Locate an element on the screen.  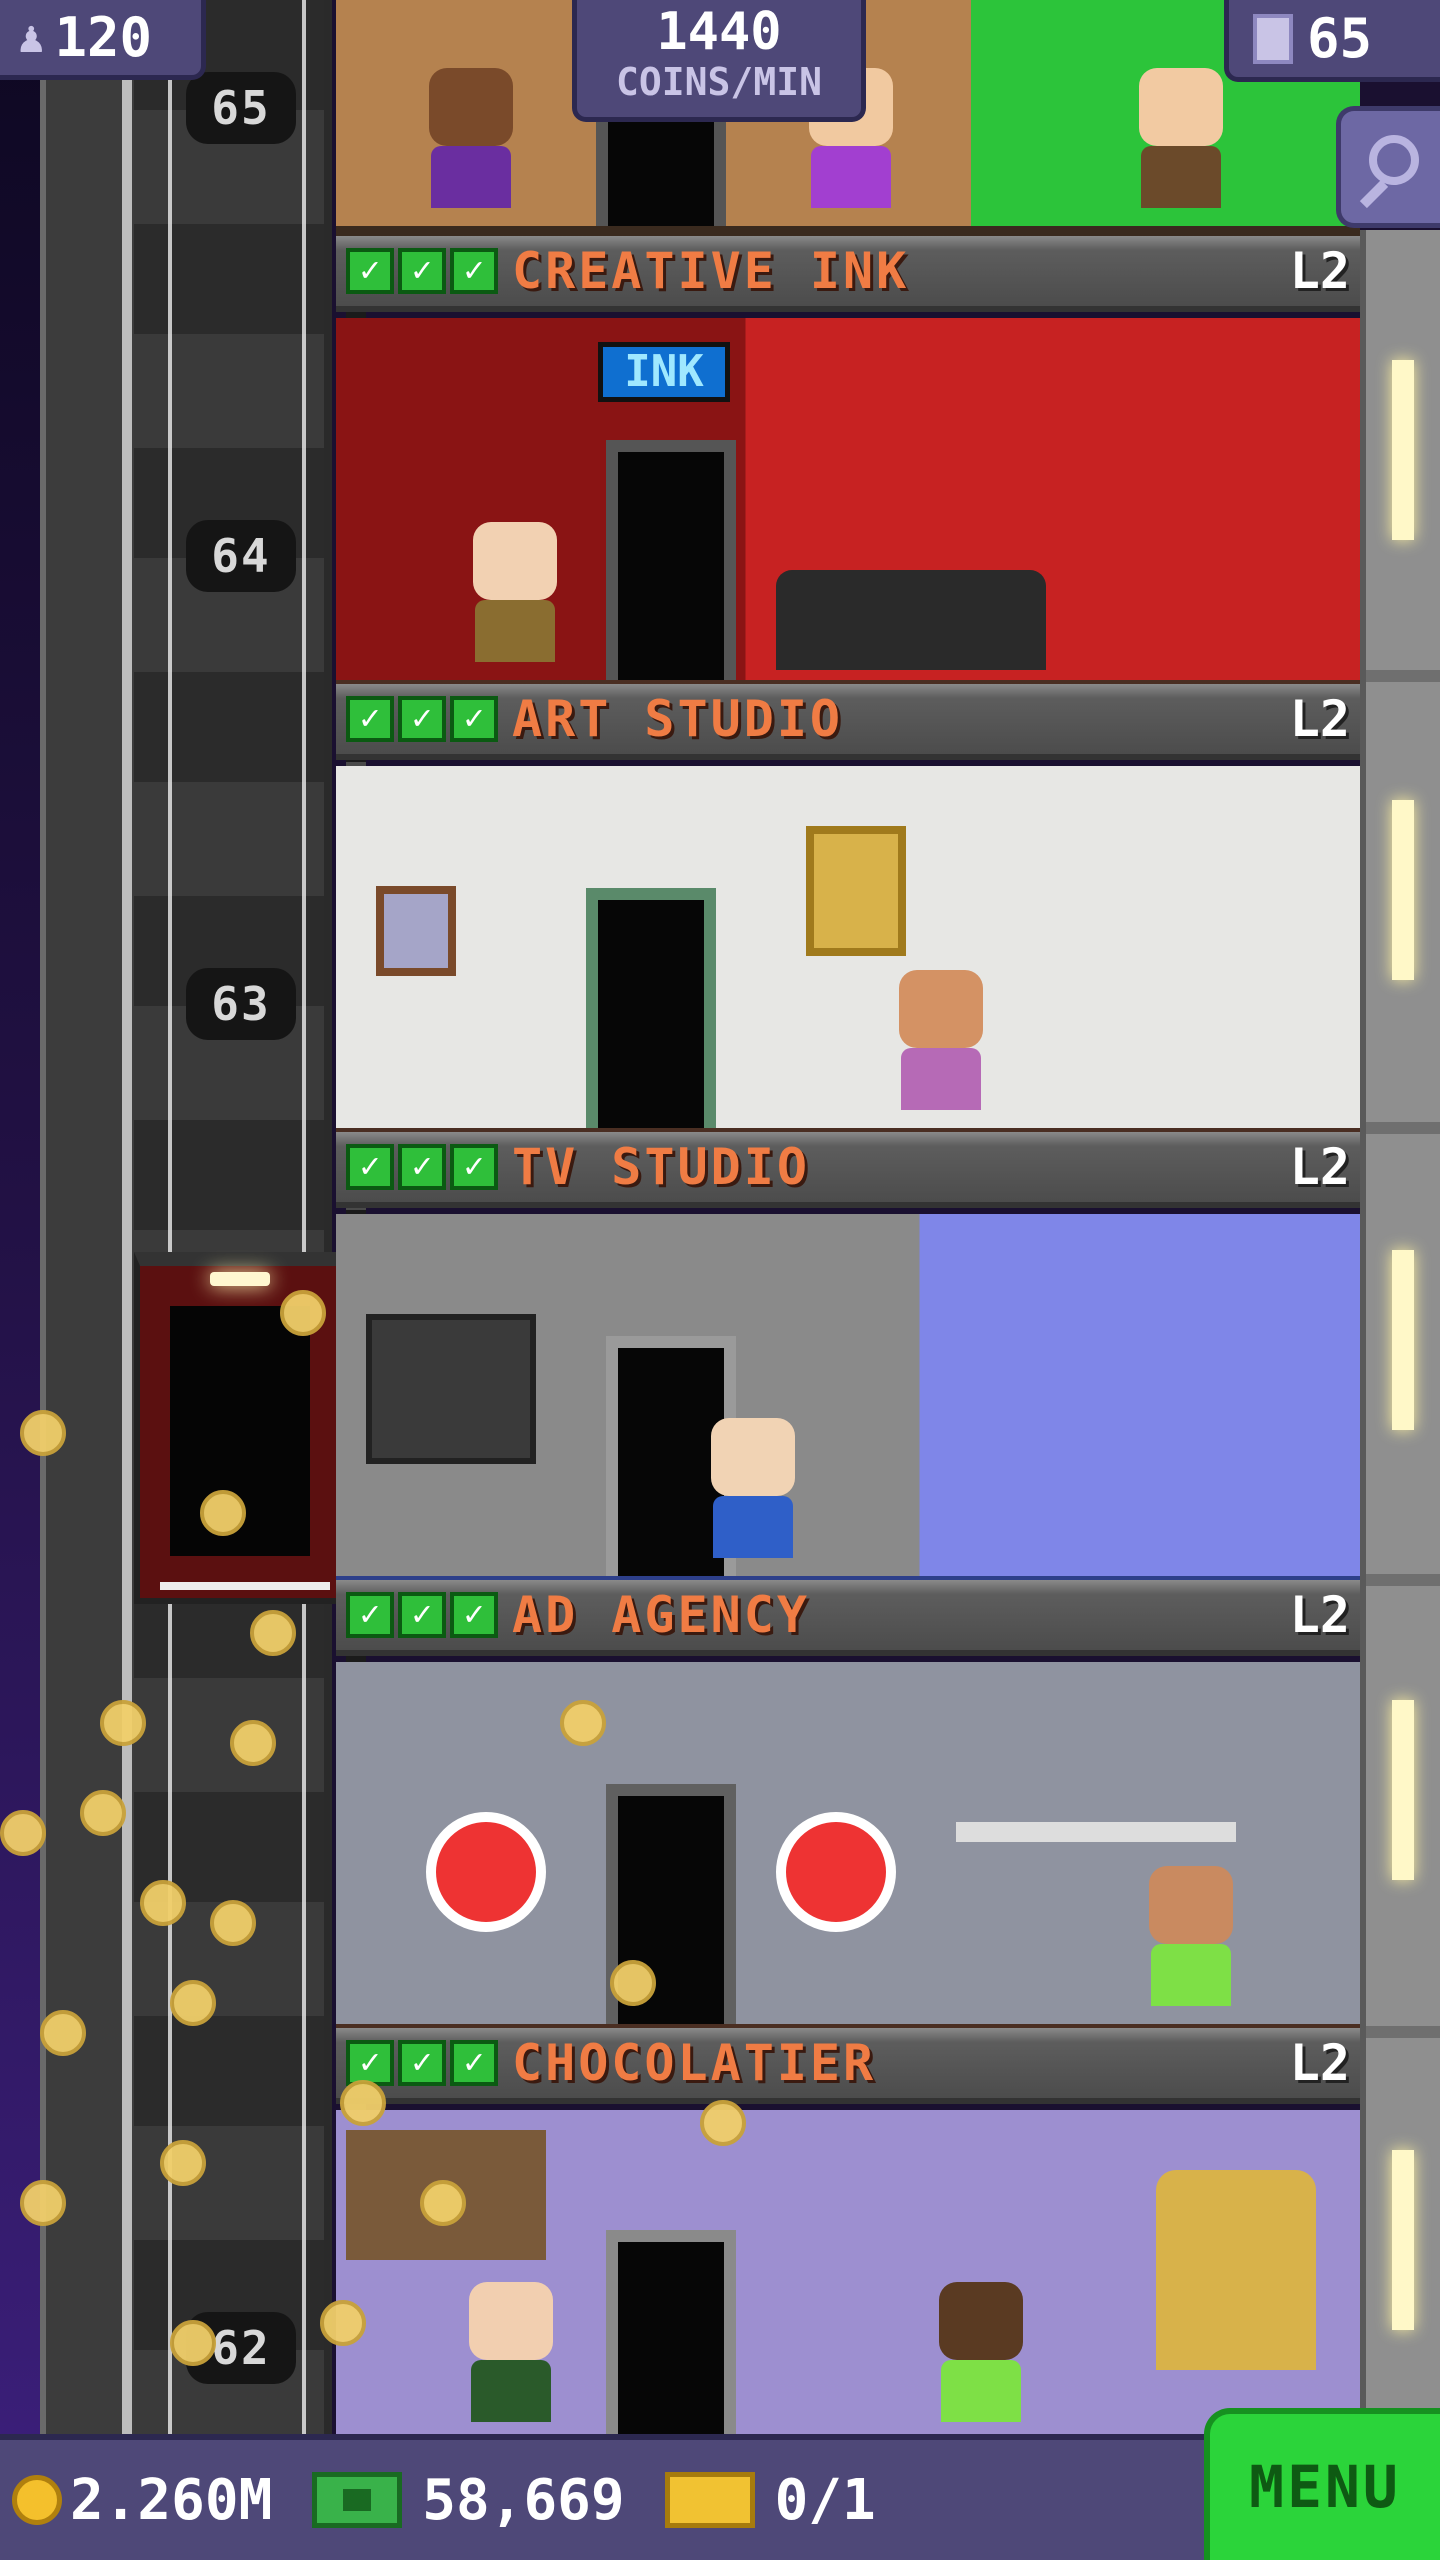
ticket-balance: 0/1 is located at coordinates (750, 2500).